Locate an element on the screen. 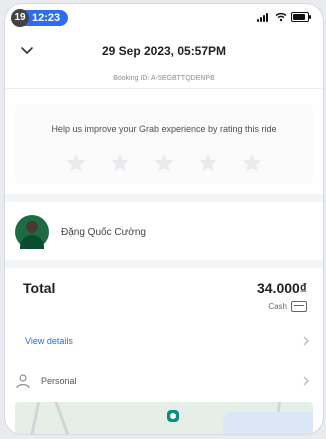  fare-section: Total 34.000₫ Cash is located at coordinates (164, 299).